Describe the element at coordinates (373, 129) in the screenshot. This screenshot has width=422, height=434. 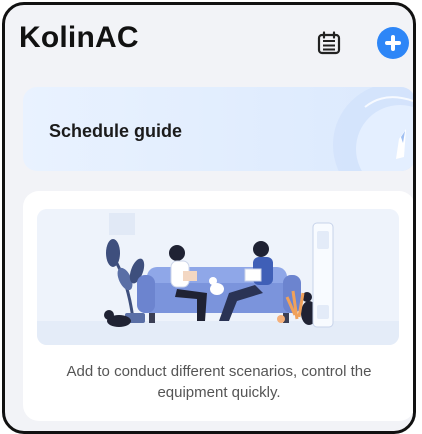
I see `compass-icon` at that location.